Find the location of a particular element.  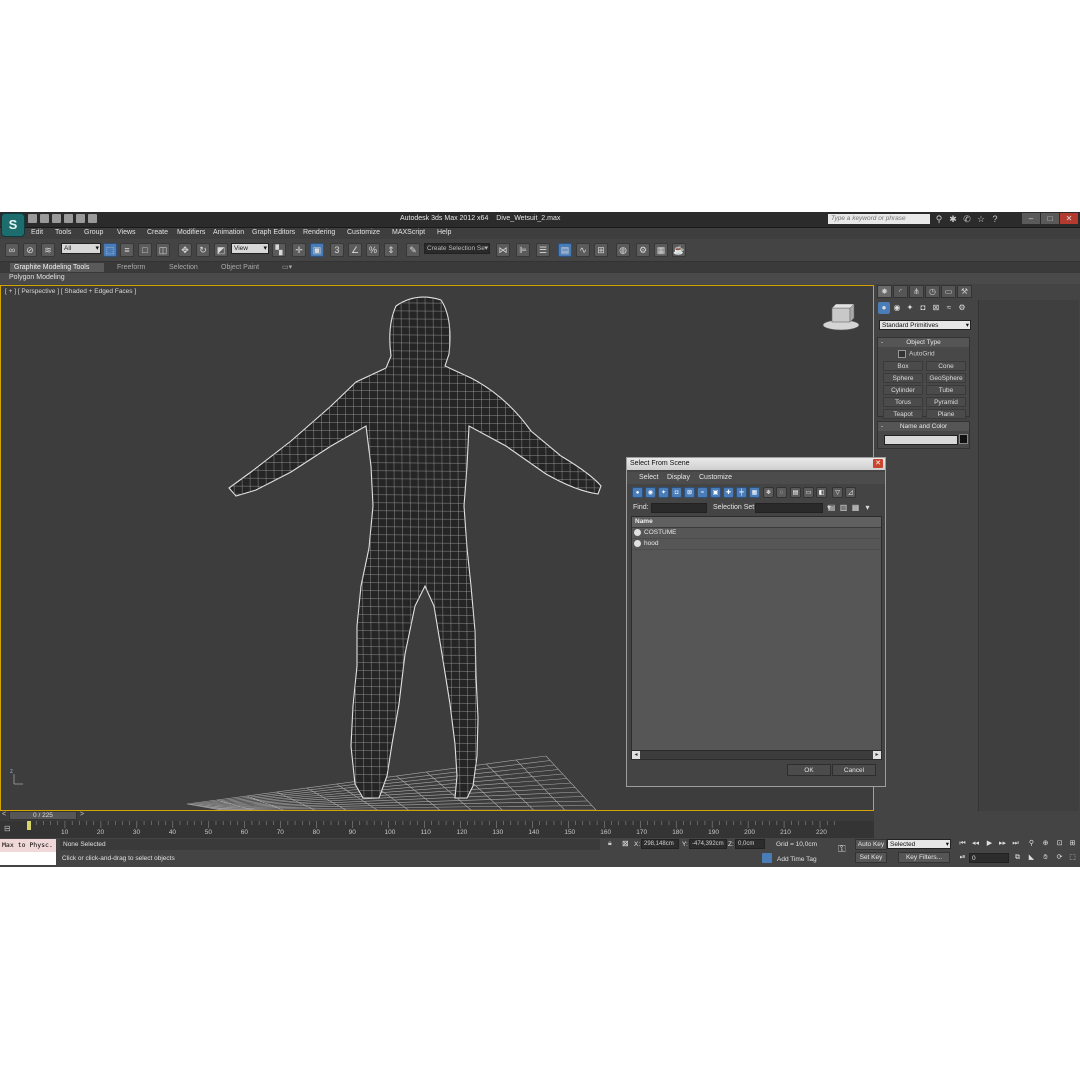

space-warps-icon: ≈ is located at coordinates (949, 308).